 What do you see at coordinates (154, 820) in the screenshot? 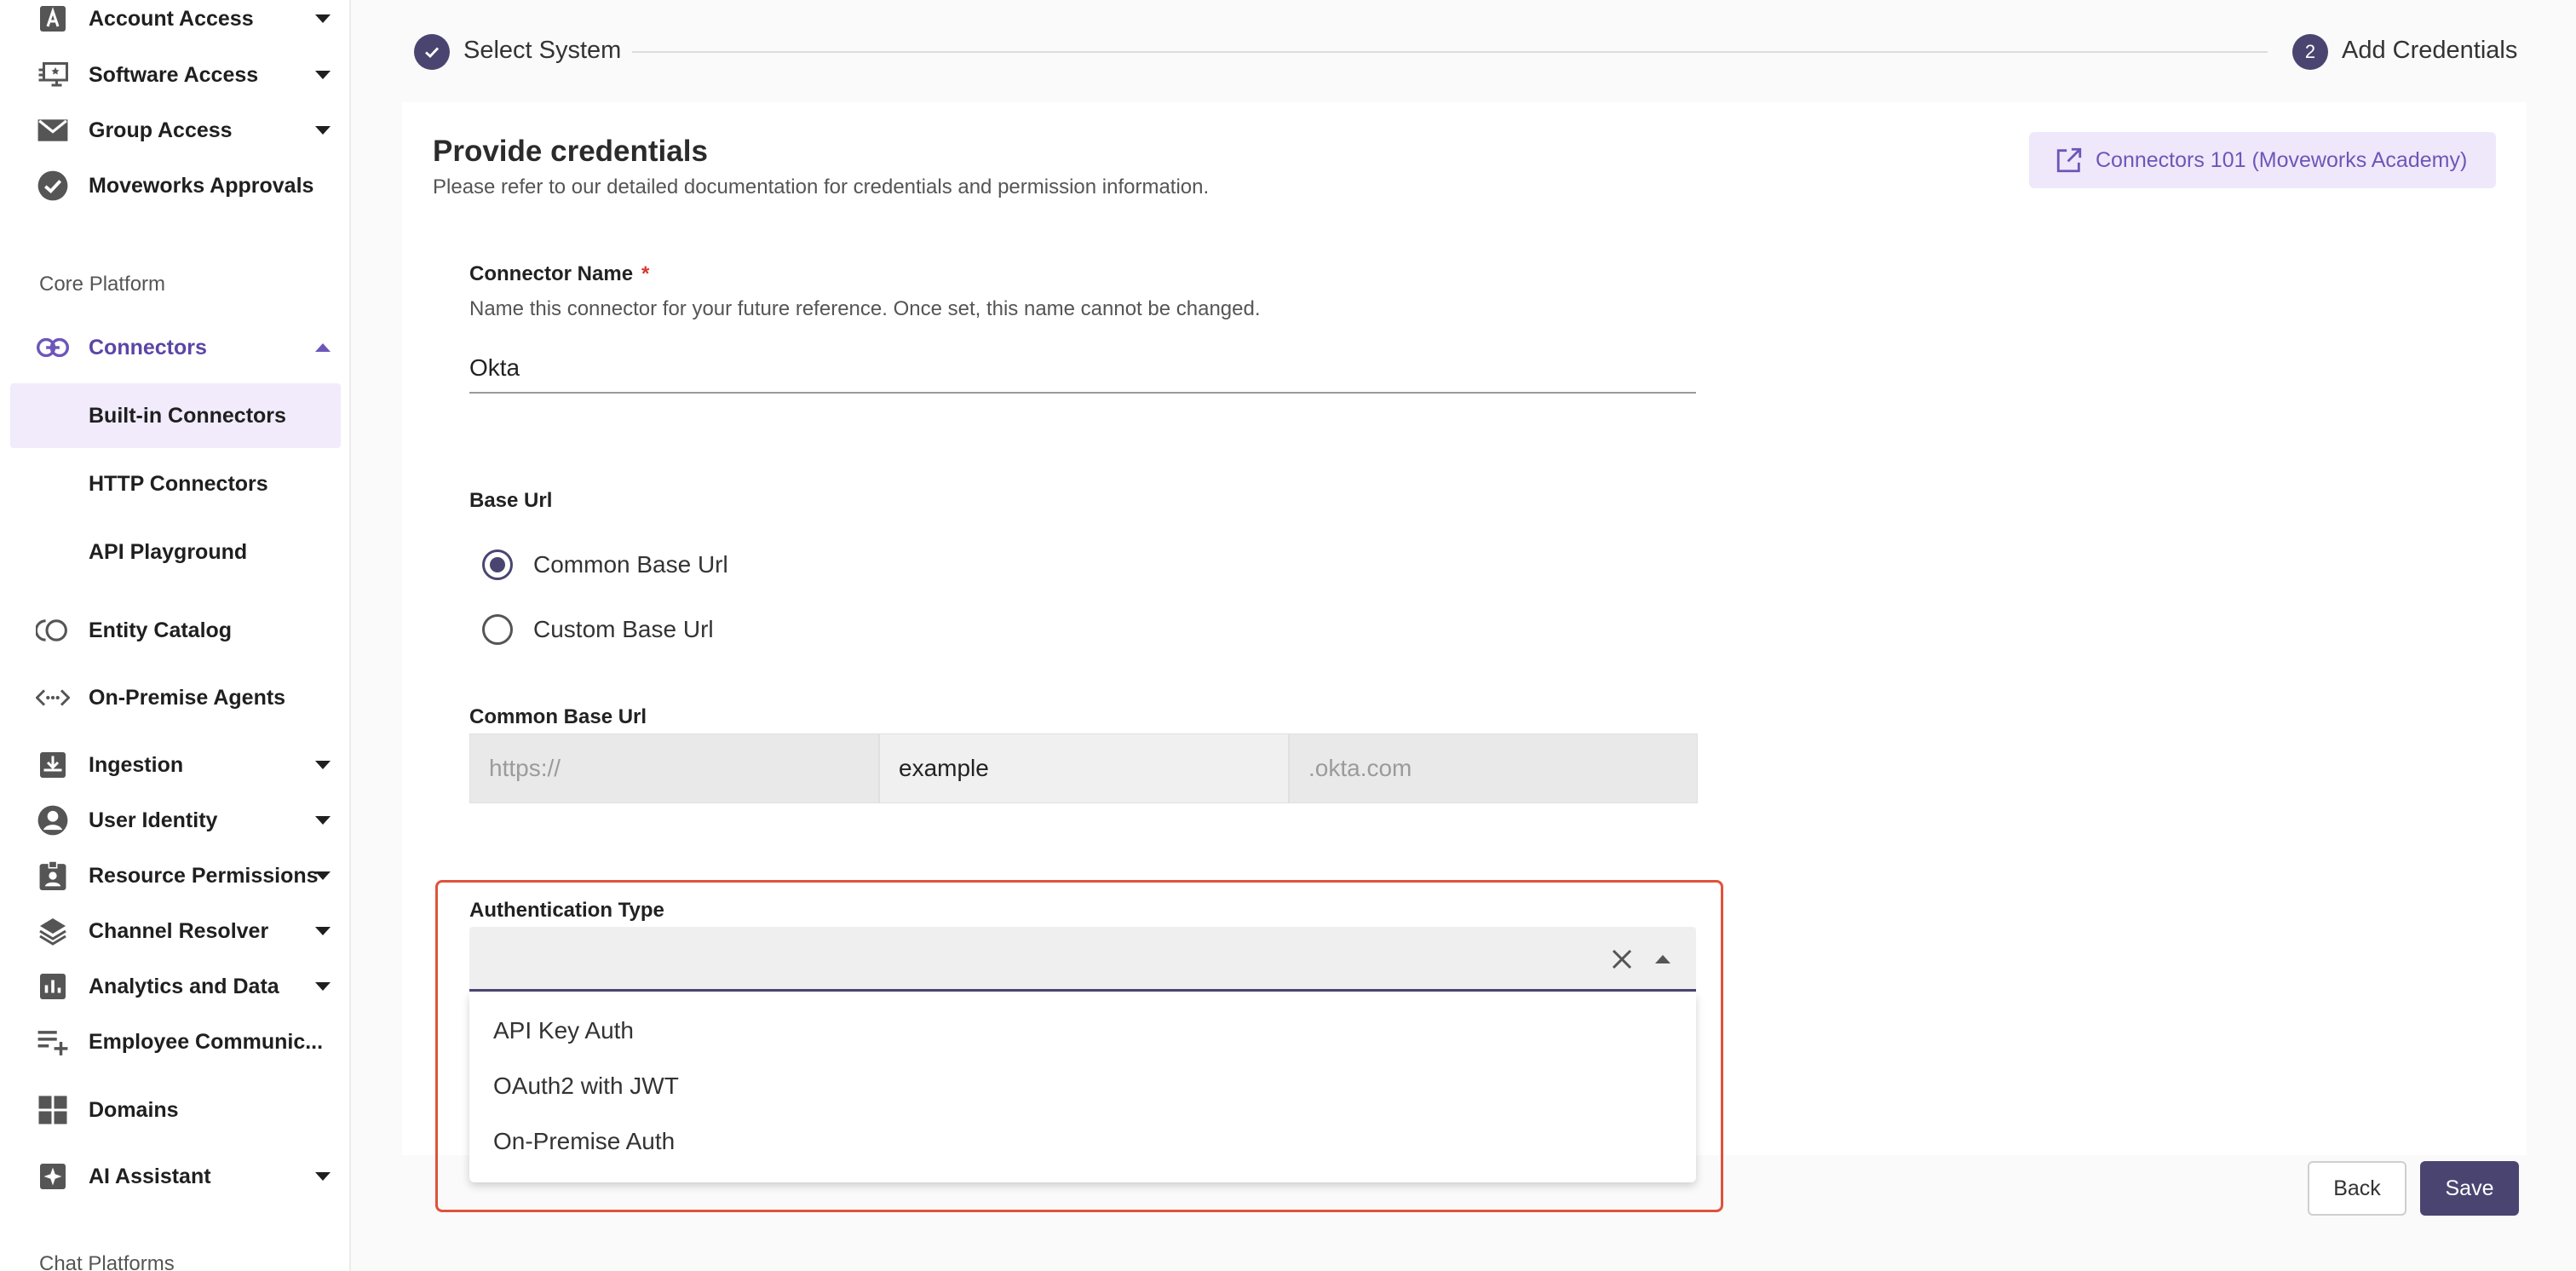
I see `sidebar-item-label: User Identity` at bounding box center [154, 820].